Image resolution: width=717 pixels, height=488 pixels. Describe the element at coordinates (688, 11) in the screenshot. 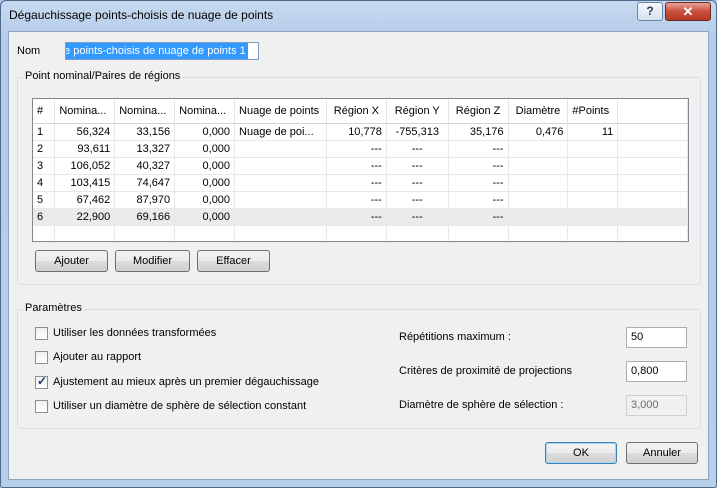

I see `close-button: ✕` at that location.